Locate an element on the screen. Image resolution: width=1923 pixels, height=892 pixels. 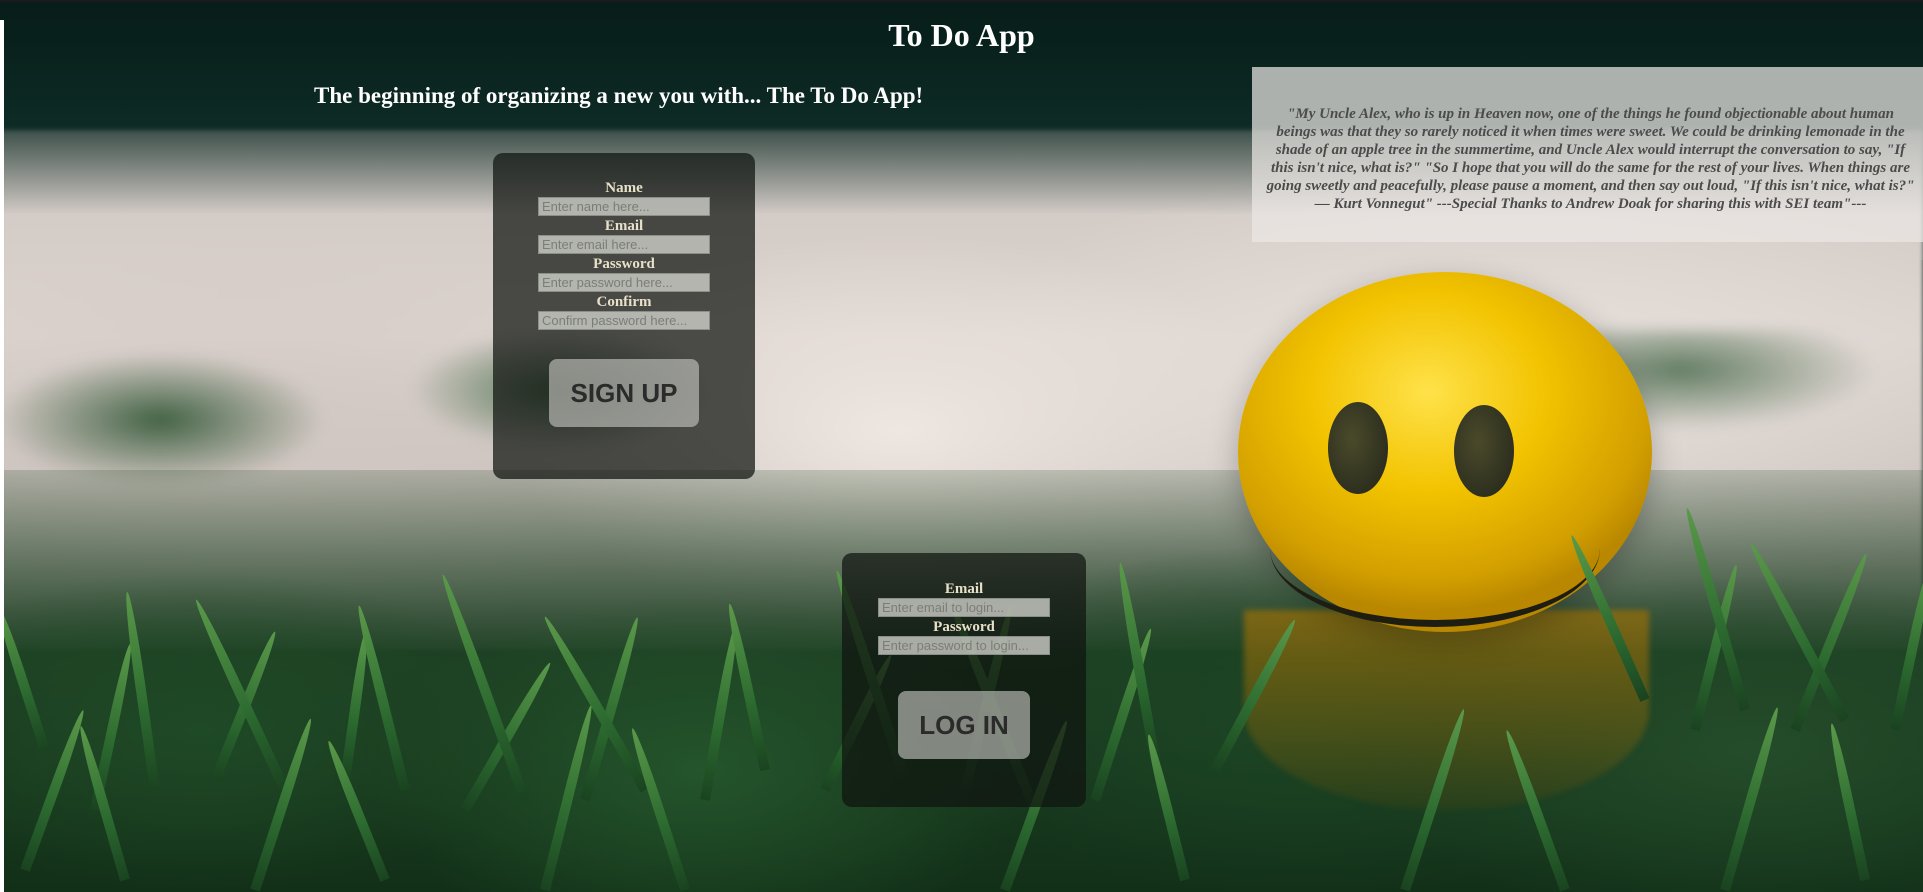
login-password-input is located at coordinates (964, 645).